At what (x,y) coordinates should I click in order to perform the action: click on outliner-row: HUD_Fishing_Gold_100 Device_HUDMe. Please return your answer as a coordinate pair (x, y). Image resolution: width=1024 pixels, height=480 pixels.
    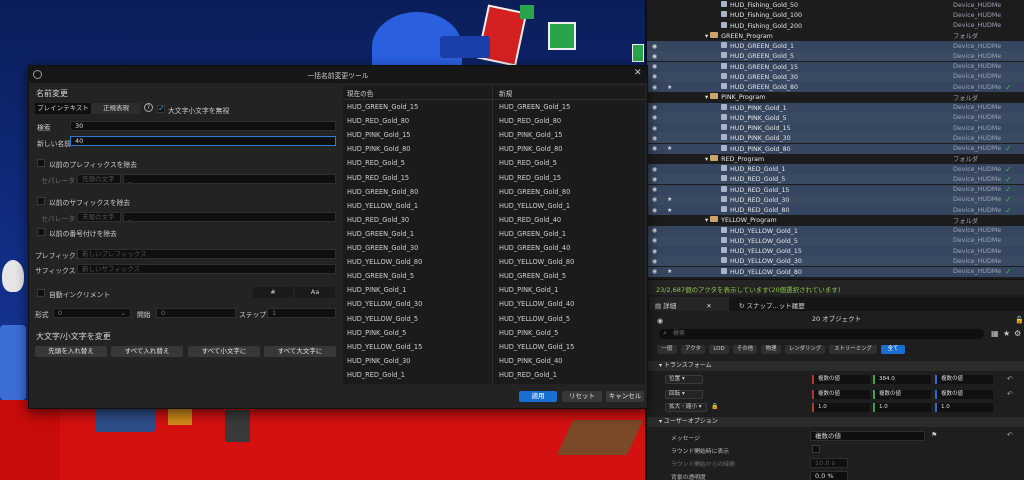
    Looking at the image, I should click on (835, 15).